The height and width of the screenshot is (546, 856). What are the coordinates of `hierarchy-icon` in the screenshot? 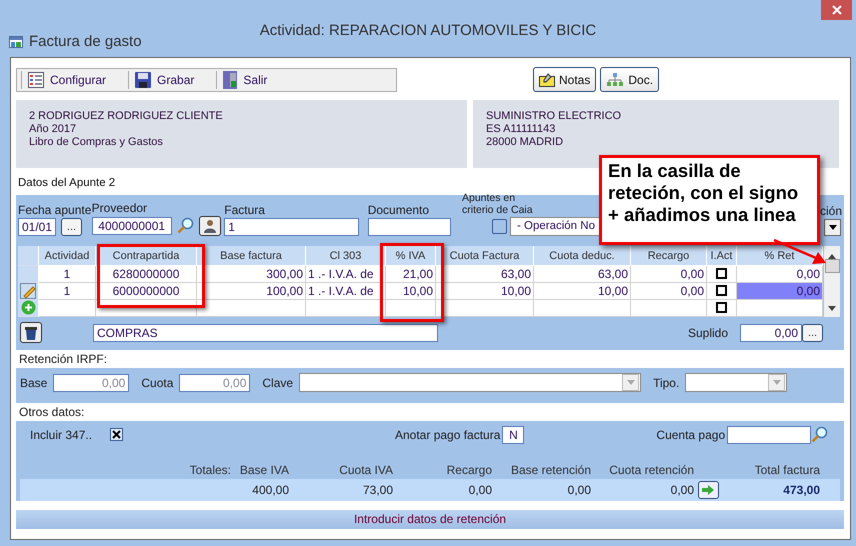 It's located at (615, 79).